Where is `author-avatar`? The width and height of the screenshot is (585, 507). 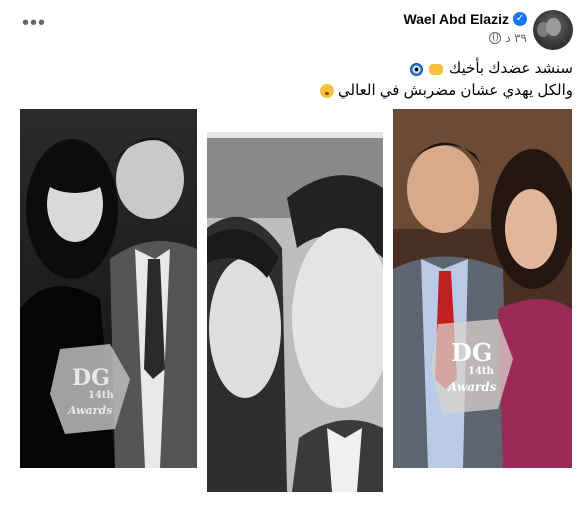
author-avatar is located at coordinates (553, 30).